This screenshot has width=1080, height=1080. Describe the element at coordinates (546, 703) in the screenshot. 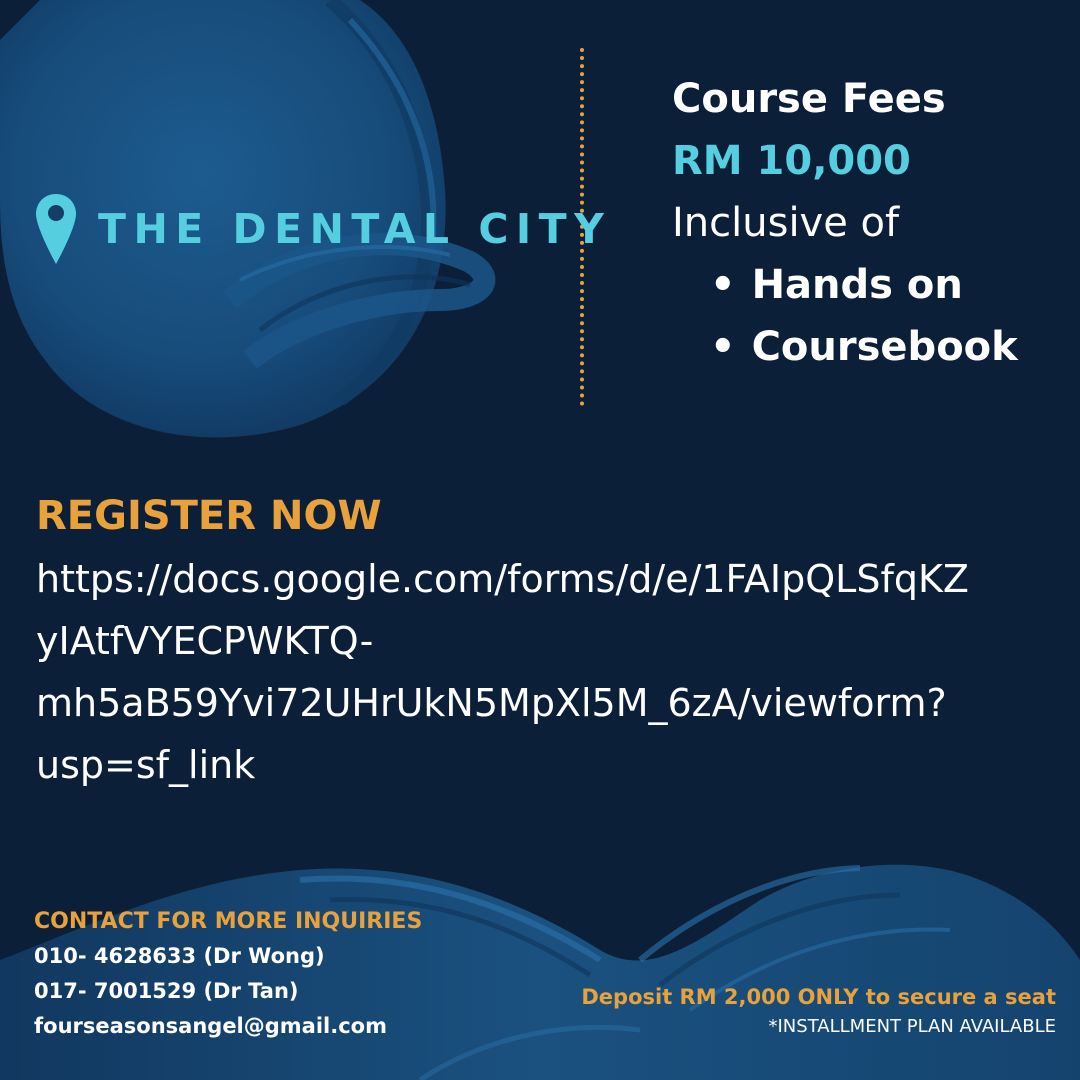

I see `link-line: mh5aB59Yvi72UHrUkN5MpXl5M_6zA/viewform?` at that location.